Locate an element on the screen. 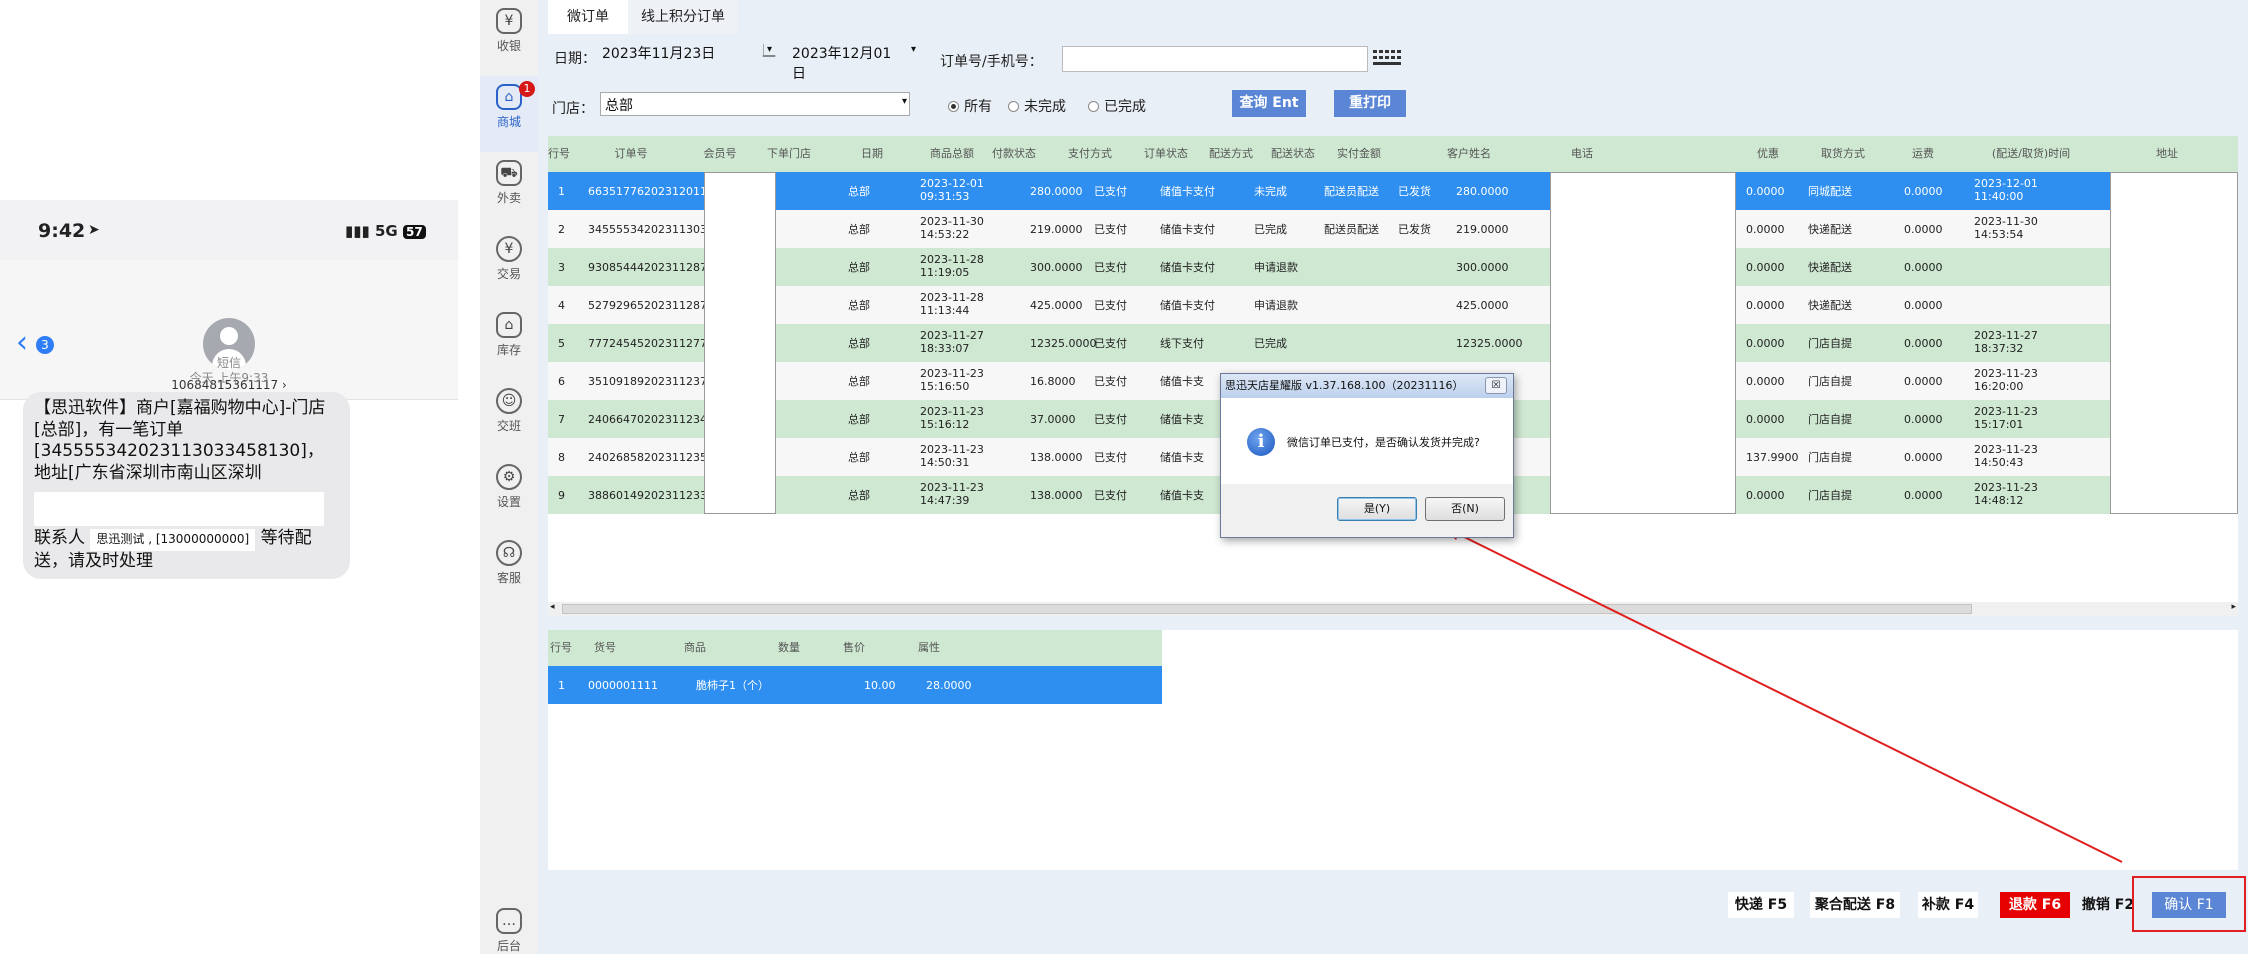 Image resolution: width=2248 pixels, height=976 pixels. annotation-arrow is located at coordinates (1781, 694).